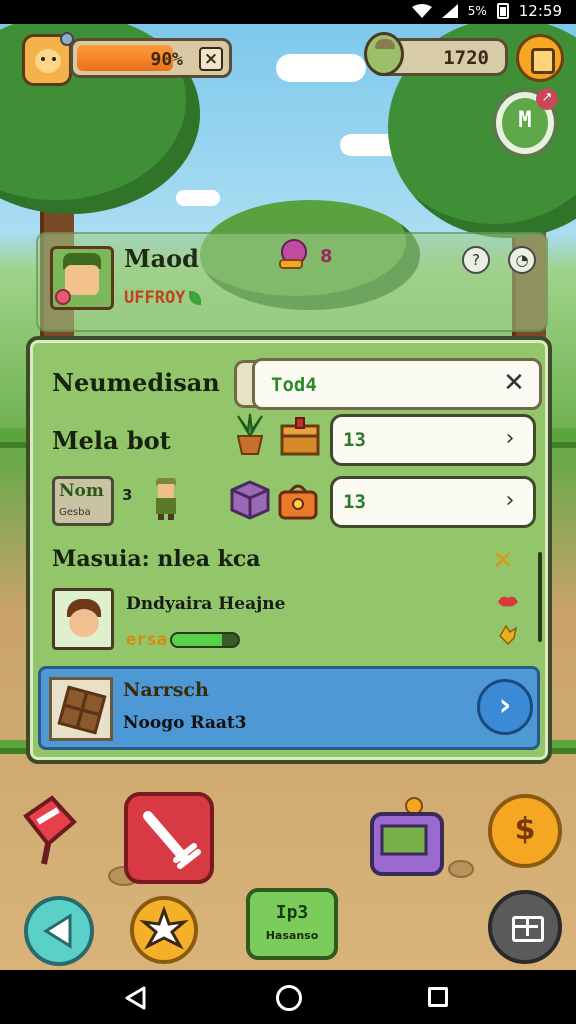 This screenshot has height=1024, width=576. What do you see at coordinates (292, 924) in the screenshot?
I see `center-action-button: Ip3 Hasanso` at bounding box center [292, 924].